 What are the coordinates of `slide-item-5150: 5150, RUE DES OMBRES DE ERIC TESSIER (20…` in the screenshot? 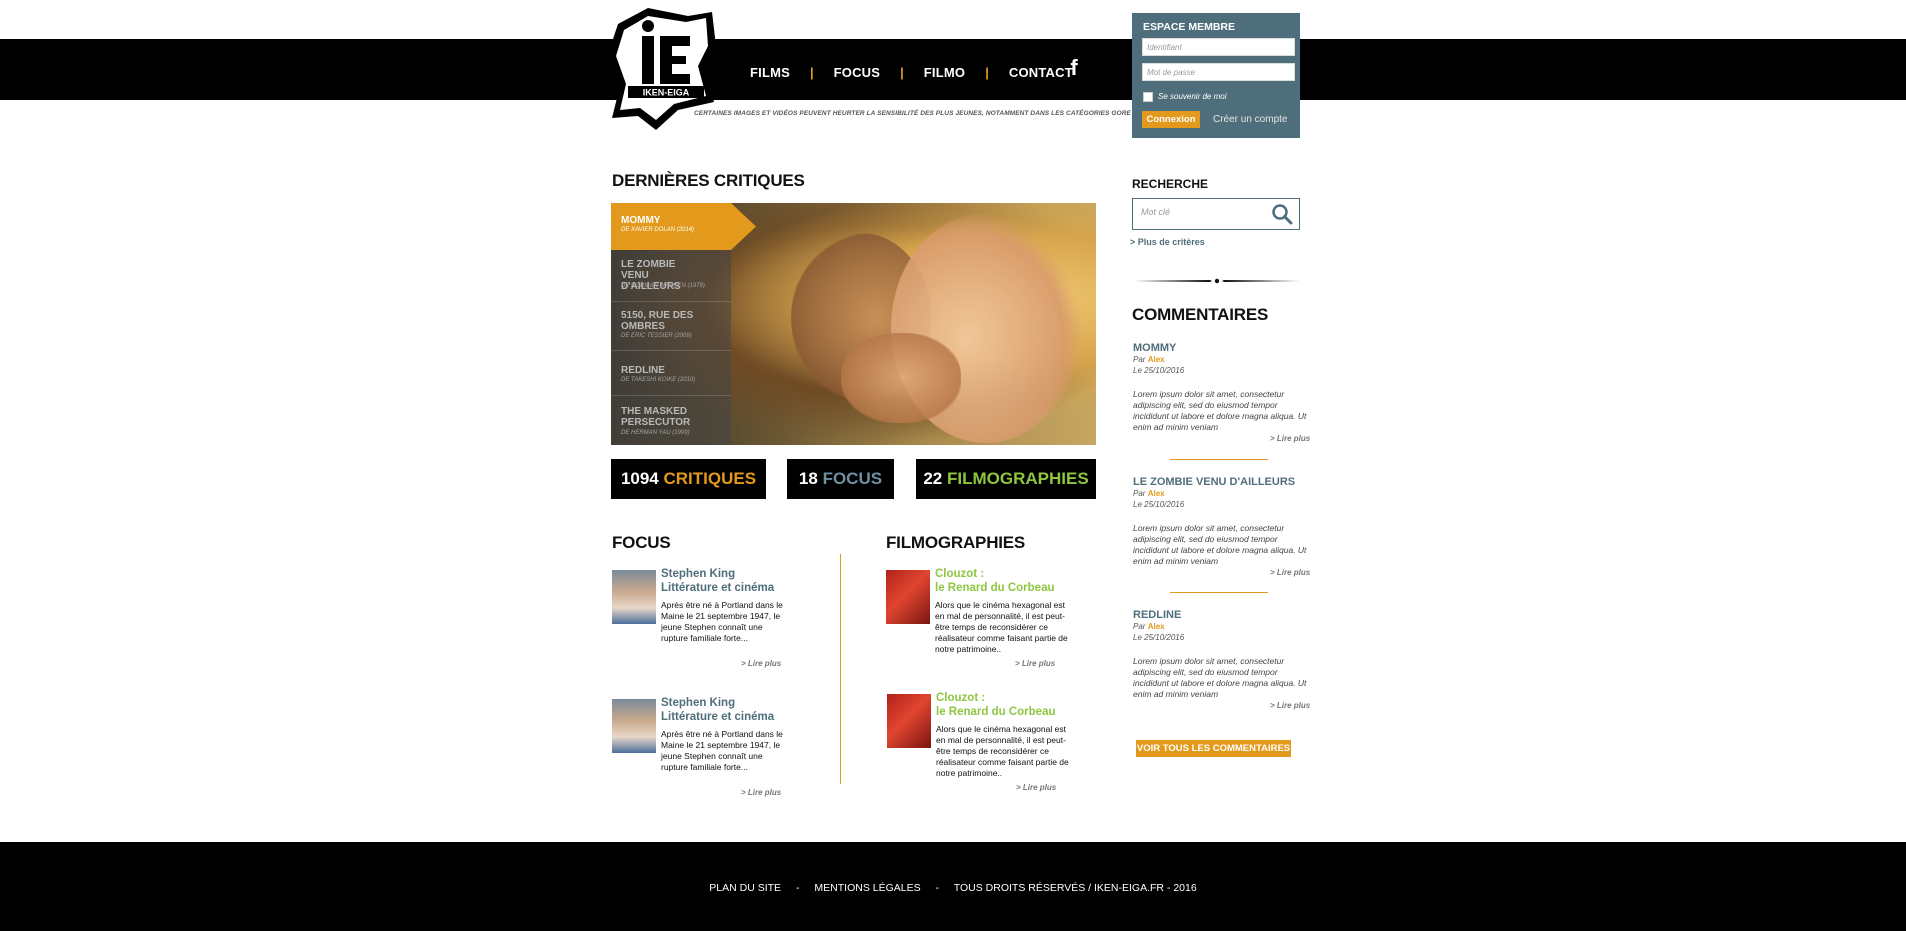 It's located at (671, 326).